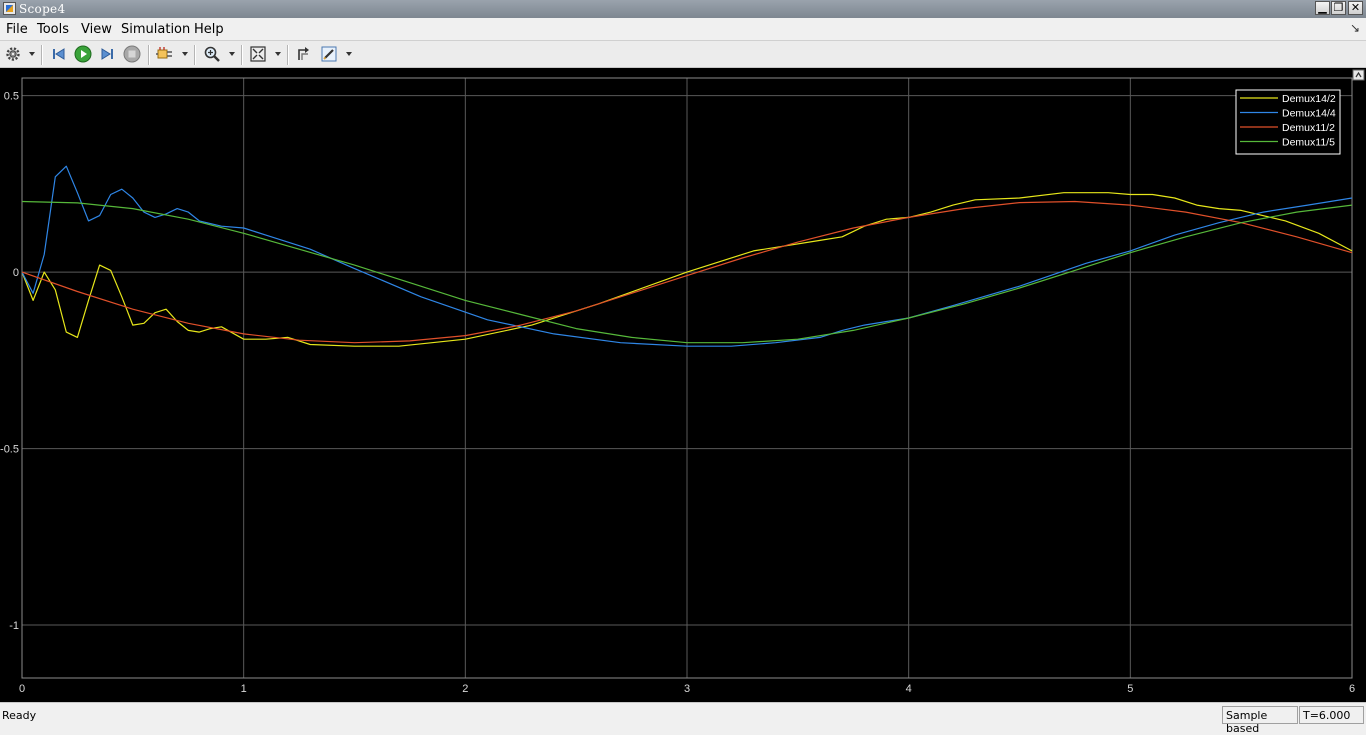  I want to click on step-forward-button, so click(107, 54).